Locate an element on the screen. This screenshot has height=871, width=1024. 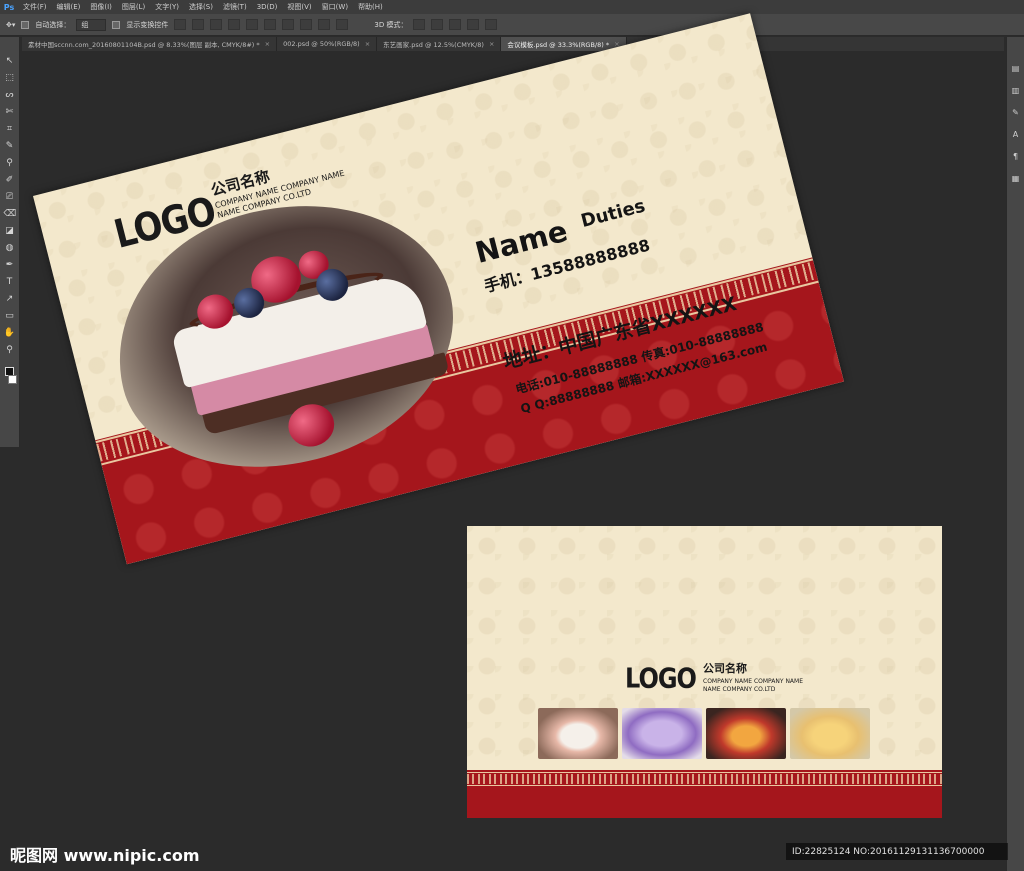
menu-edit: 编辑(E) is located at coordinates (69, 7).